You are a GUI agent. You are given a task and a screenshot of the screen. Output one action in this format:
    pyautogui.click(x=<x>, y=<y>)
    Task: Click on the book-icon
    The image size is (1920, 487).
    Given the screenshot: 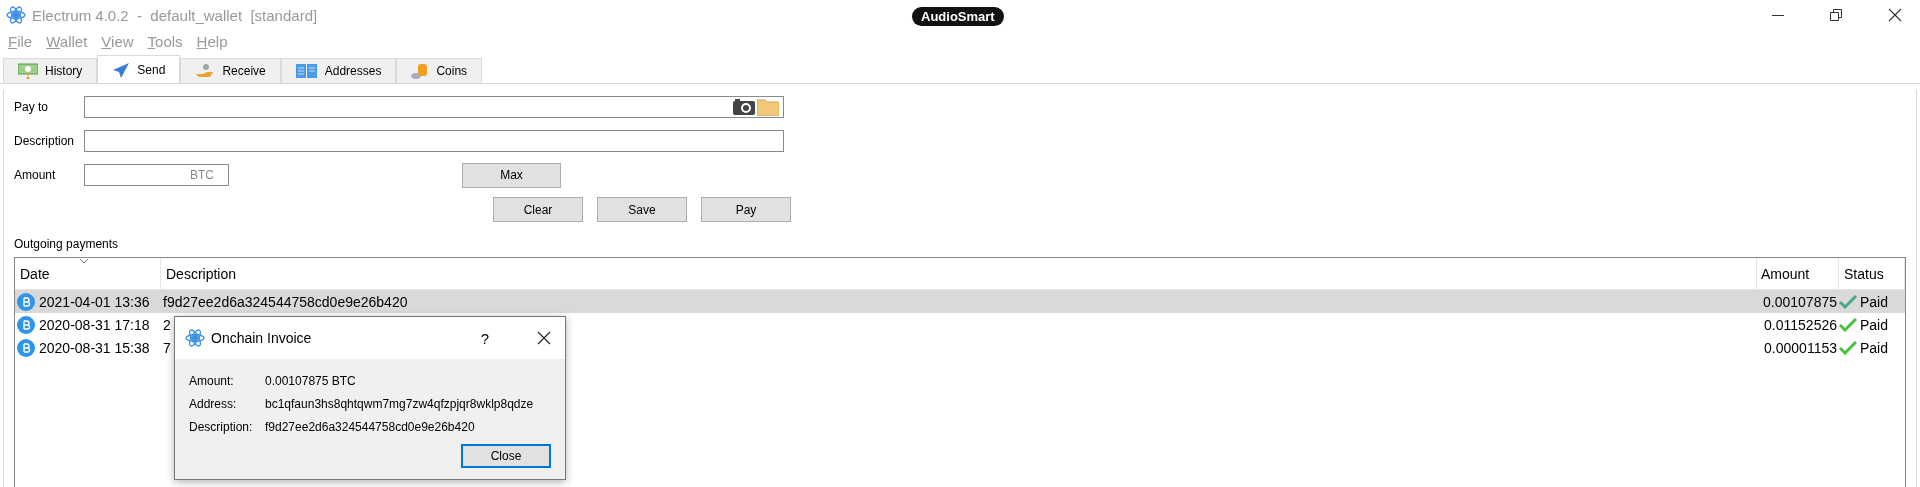 What is the action you would take?
    pyautogui.click(x=306, y=71)
    